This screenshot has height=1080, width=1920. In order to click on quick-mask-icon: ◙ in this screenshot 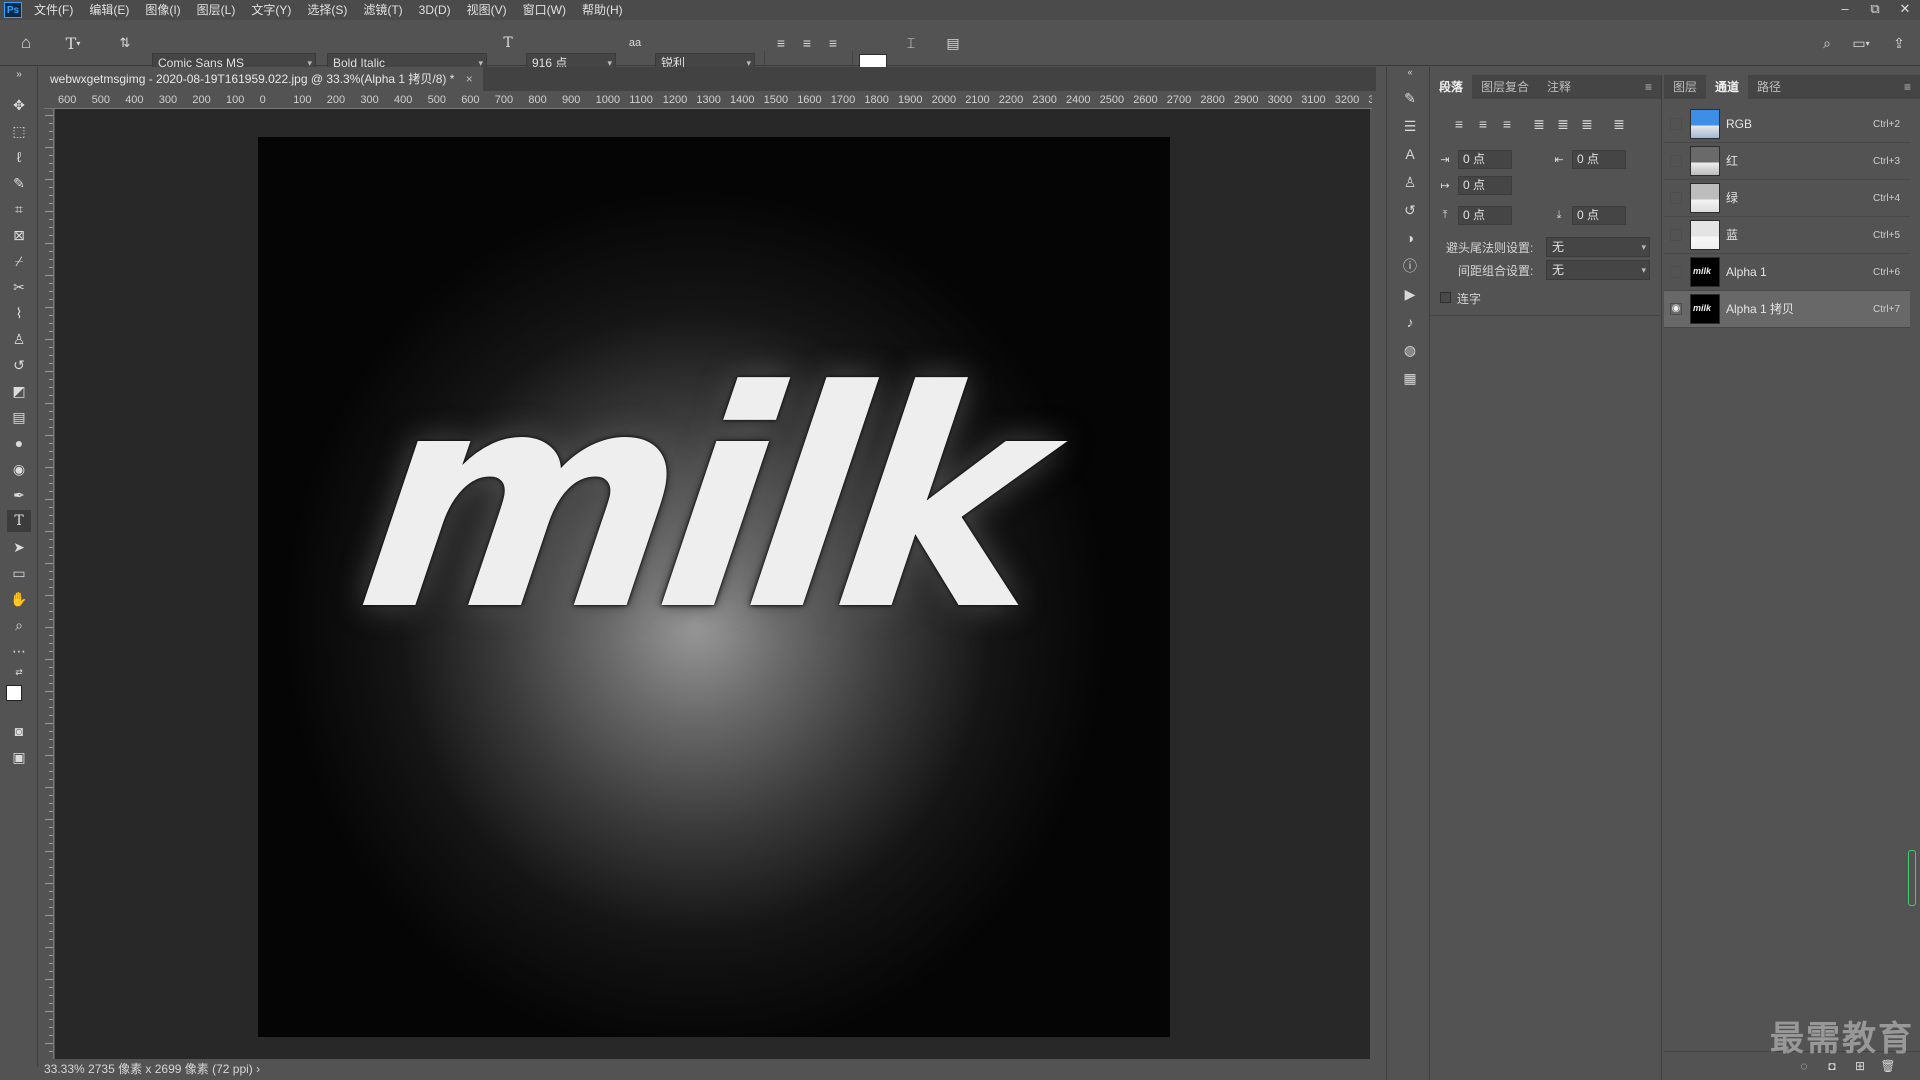, I will do `click(19, 731)`.